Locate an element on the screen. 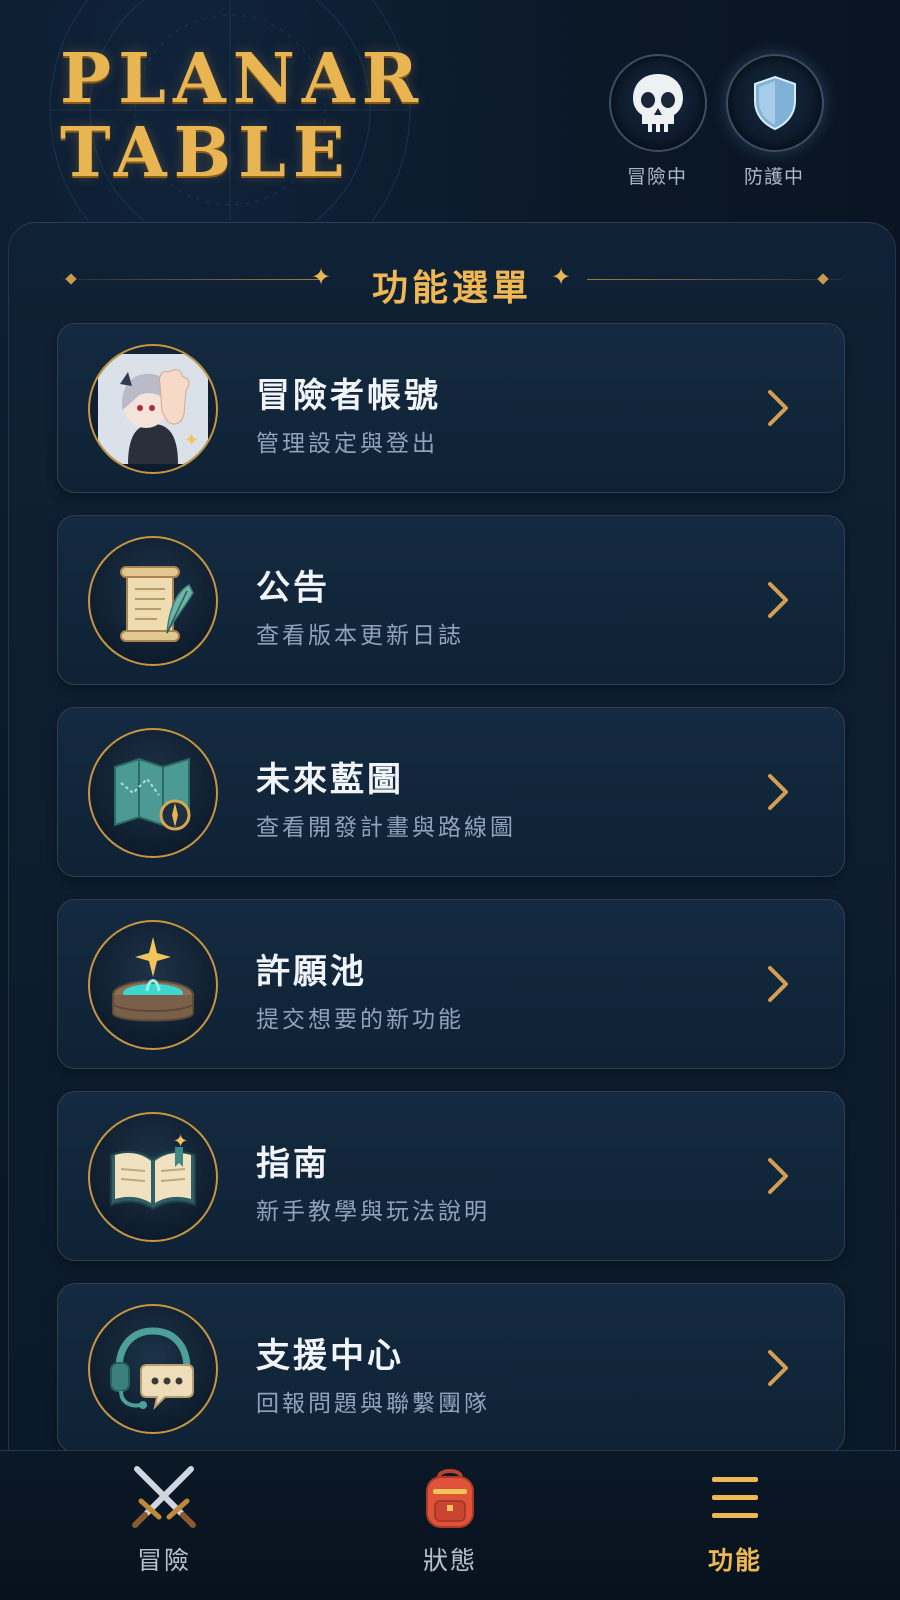 This screenshot has height=1600, width=900. nav-label: 狀態 is located at coordinates (449, 1560).